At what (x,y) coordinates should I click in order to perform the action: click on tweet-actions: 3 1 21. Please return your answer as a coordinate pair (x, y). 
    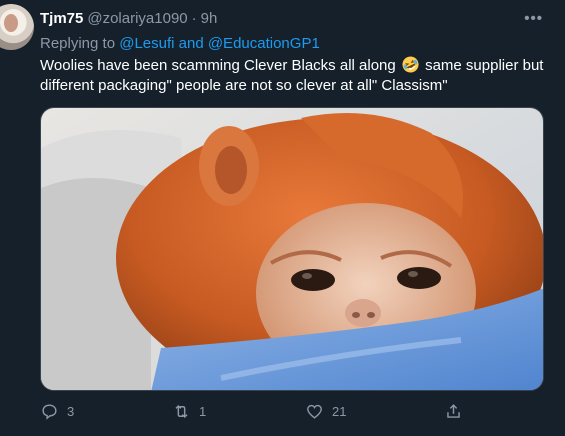
    Looking at the image, I should click on (280, 414).